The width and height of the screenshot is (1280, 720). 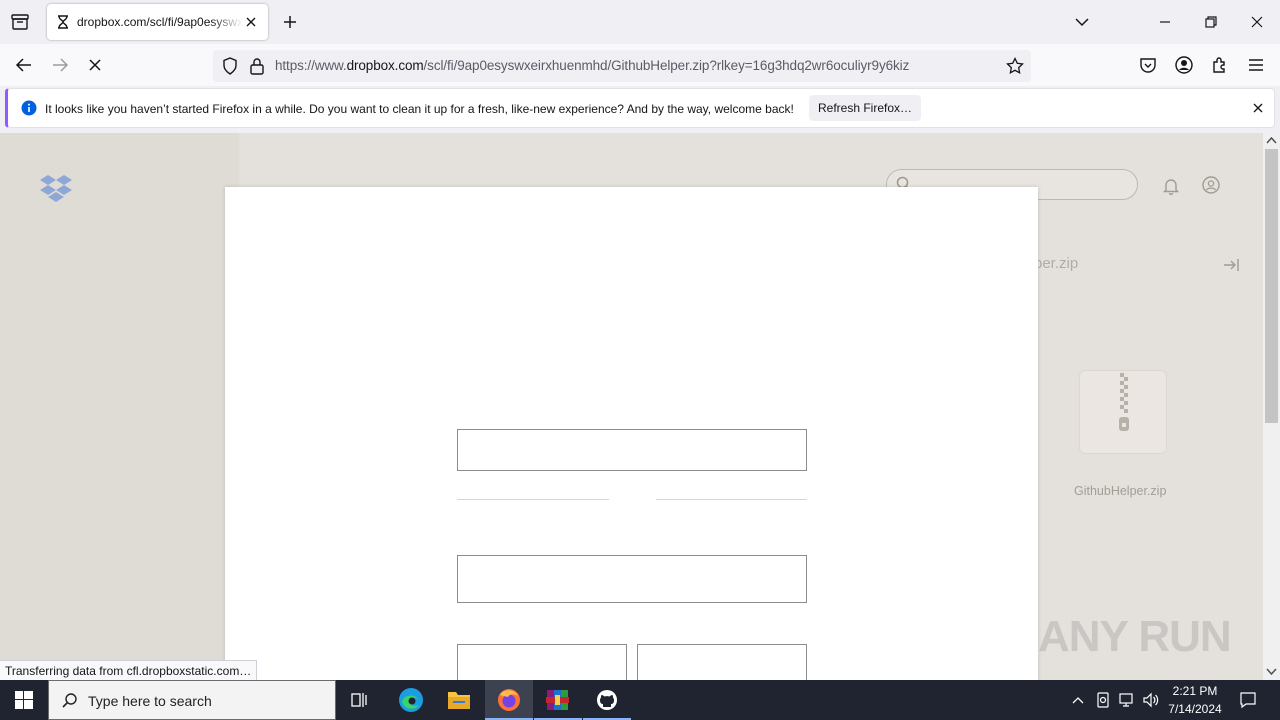 I want to click on taskbar-search-box: Type here to search, so click(x=192, y=700).